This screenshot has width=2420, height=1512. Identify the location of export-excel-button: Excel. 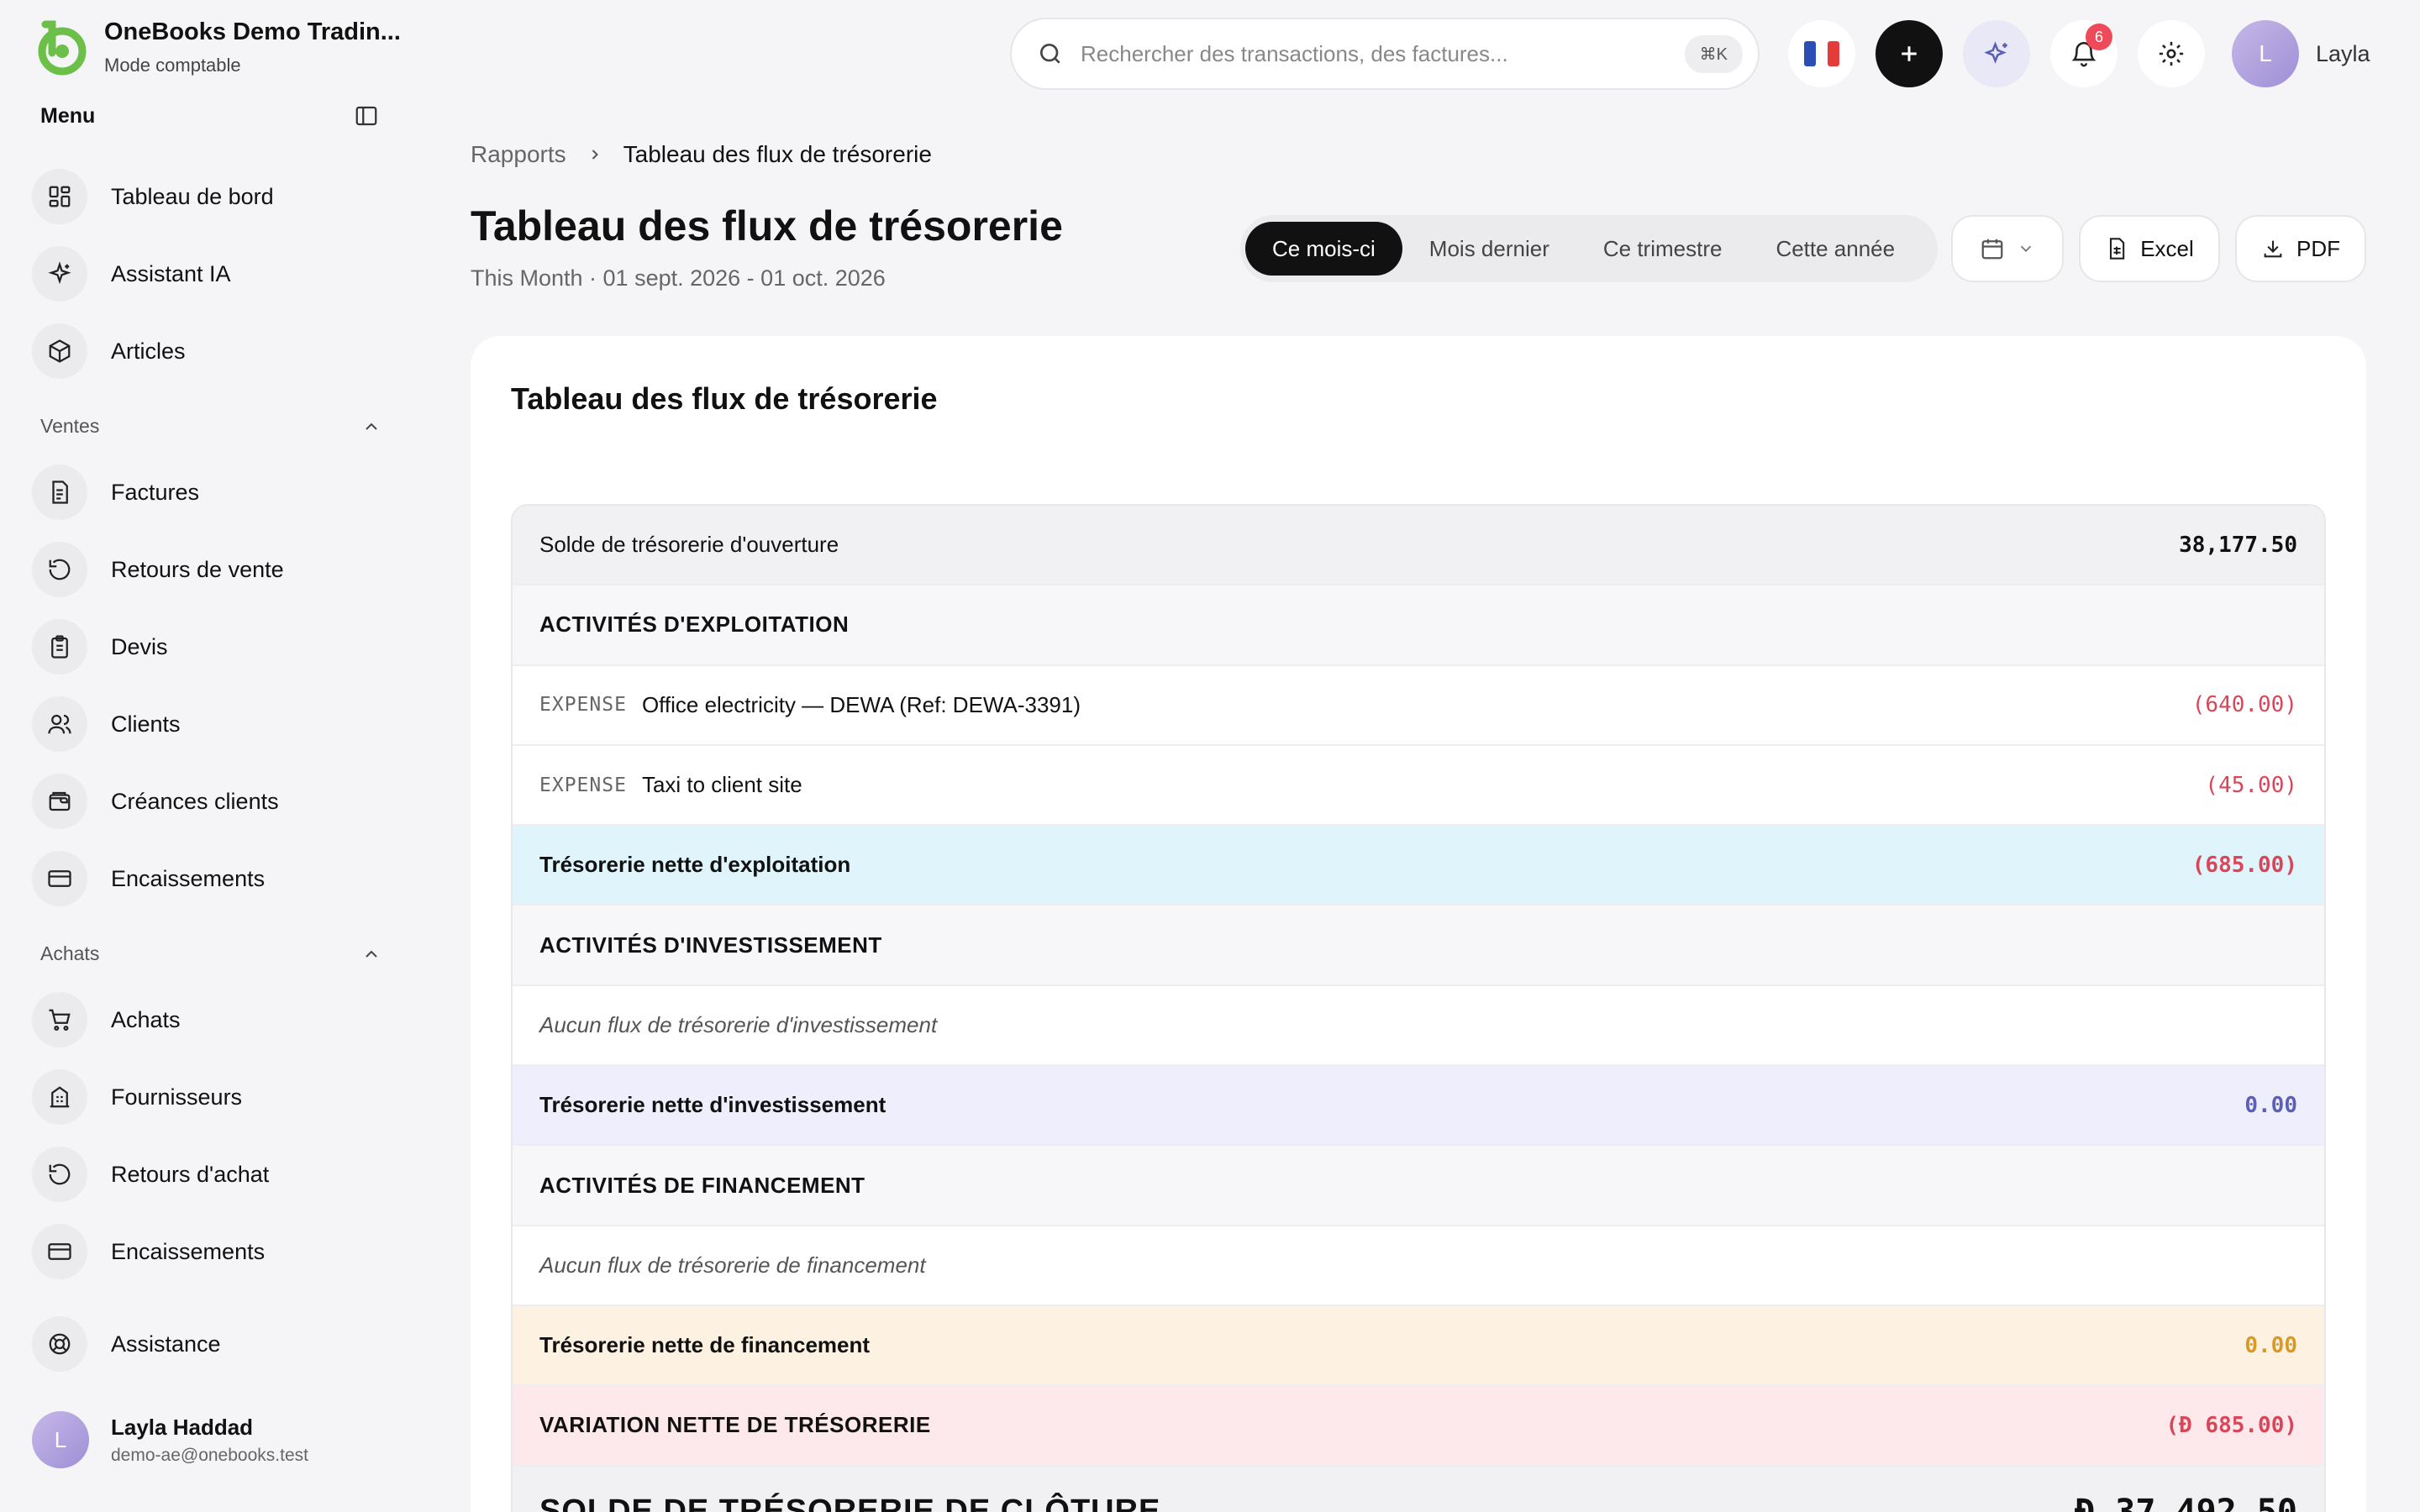
(2149, 248).